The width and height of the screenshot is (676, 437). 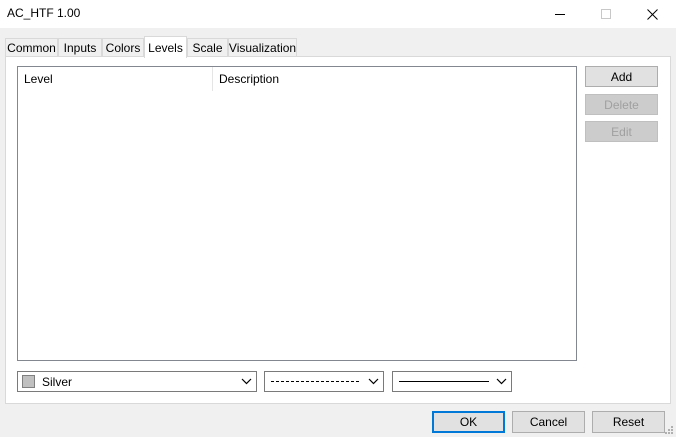 What do you see at coordinates (395, 79) in the screenshot?
I see `column-header-description: Description` at bounding box center [395, 79].